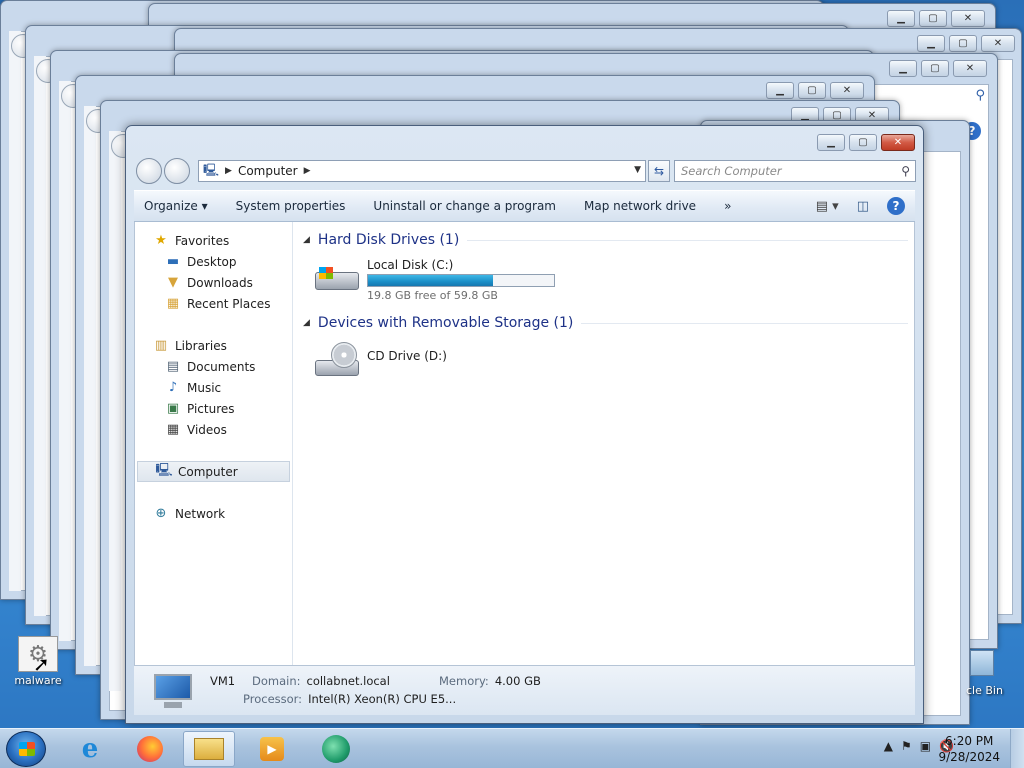 Image resolution: width=1024 pixels, height=768 pixels. Describe the element at coordinates (213, 240) in the screenshot. I see `nav-item-favorites: ★ Favorites` at that location.